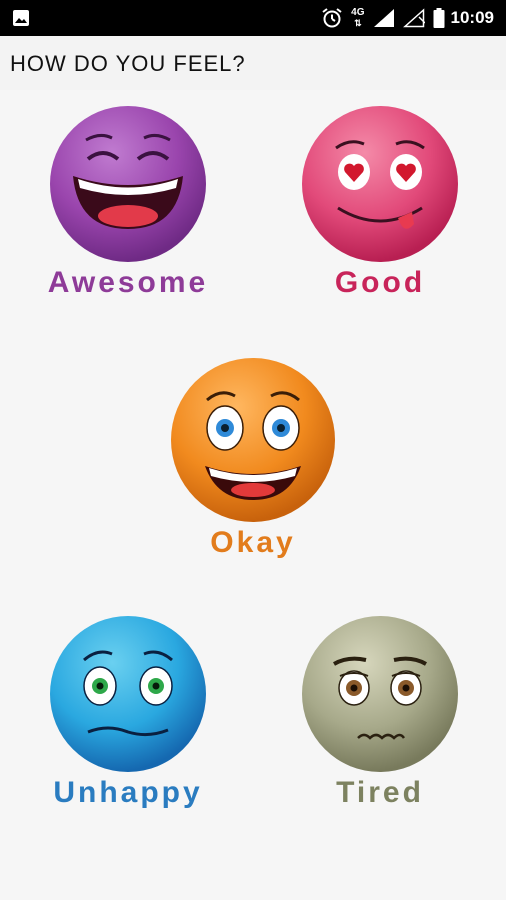  What do you see at coordinates (253, 63) in the screenshot?
I see `app-header: HOW DO YOU FEEL?` at bounding box center [253, 63].